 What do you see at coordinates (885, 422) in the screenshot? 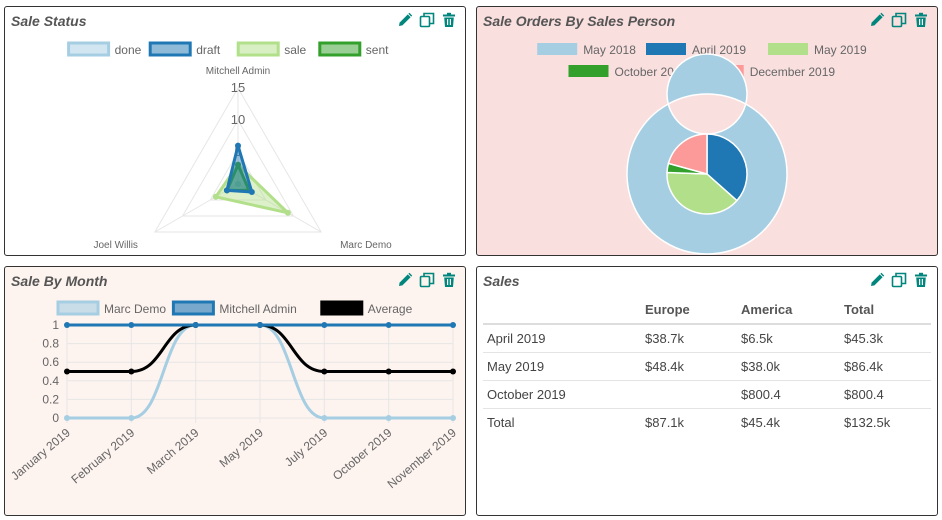
I see `table-cell: $132.5k` at bounding box center [885, 422].